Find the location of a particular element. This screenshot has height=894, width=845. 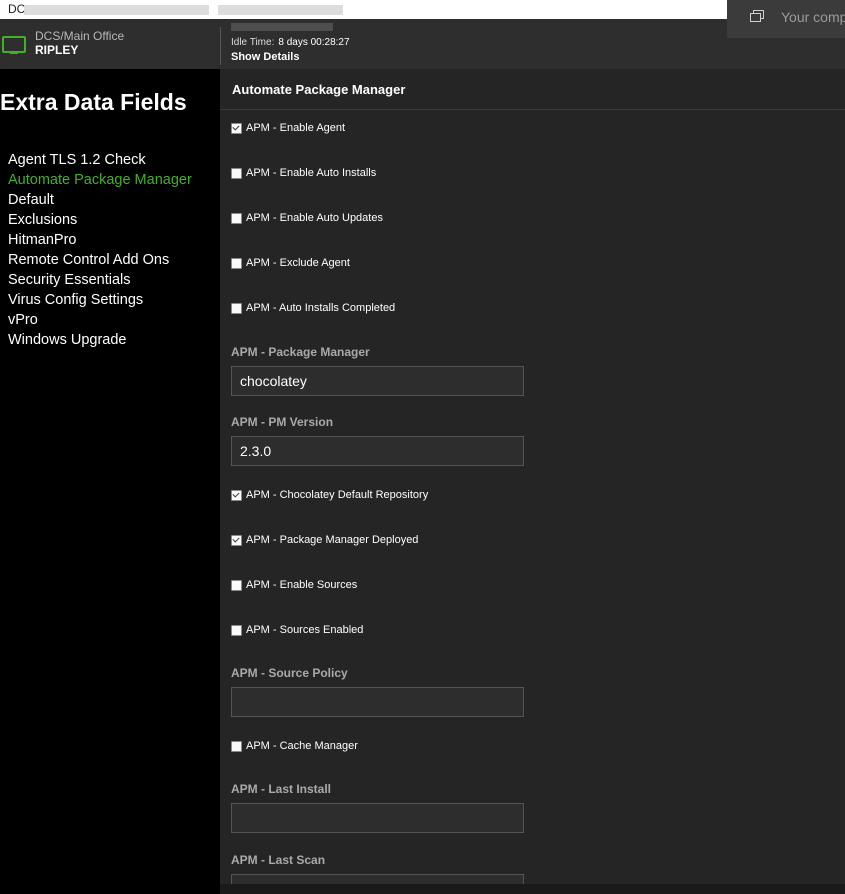

idle-time-value: 8 days 00:28:27 is located at coordinates (314, 42).